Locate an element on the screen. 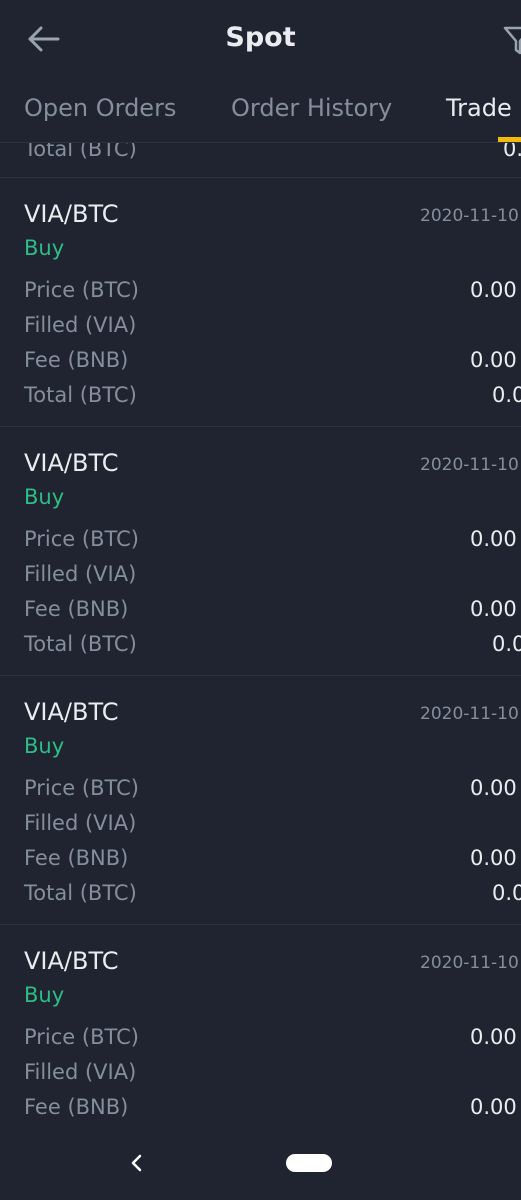 This screenshot has width=521, height=1200. filter-icon is located at coordinates (512, 40).